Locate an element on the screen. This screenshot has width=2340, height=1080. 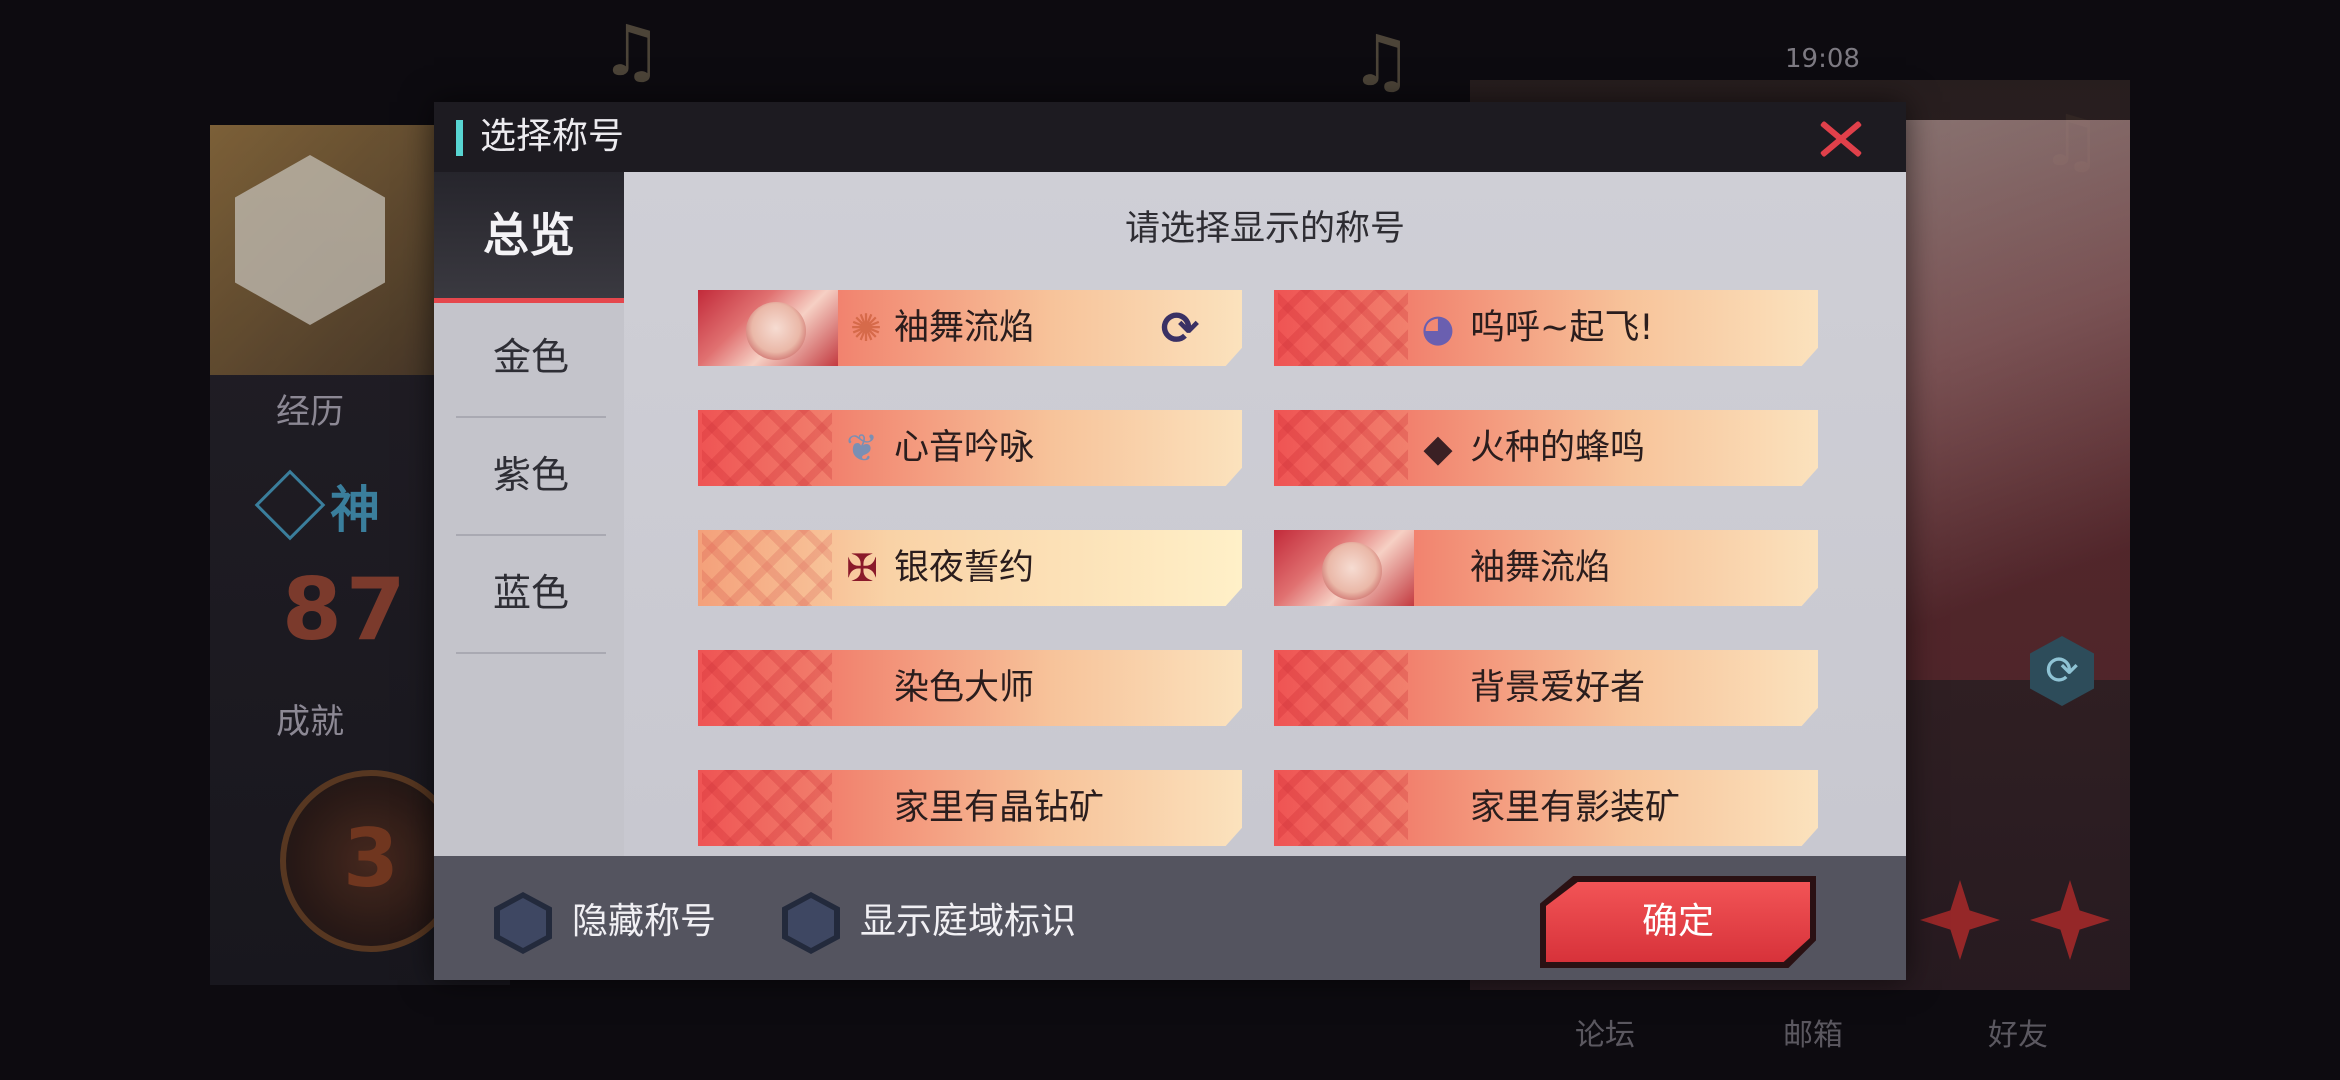
title-card-background-fan: 背景爱好者 is located at coordinates (1546, 688).